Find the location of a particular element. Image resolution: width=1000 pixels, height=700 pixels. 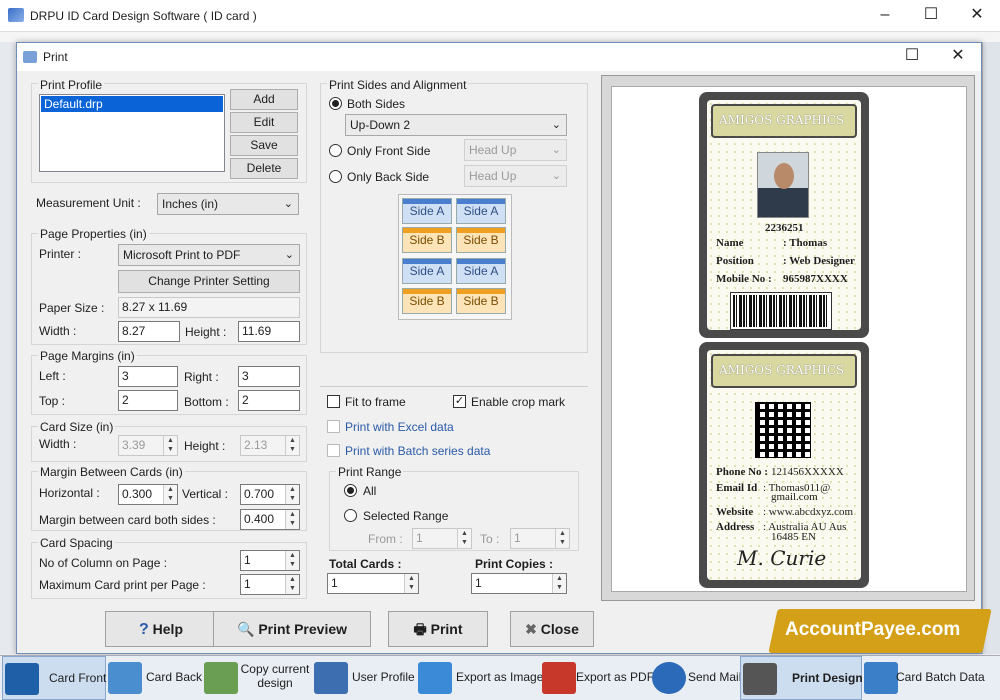

delete-button: Delete is located at coordinates (264, 168).